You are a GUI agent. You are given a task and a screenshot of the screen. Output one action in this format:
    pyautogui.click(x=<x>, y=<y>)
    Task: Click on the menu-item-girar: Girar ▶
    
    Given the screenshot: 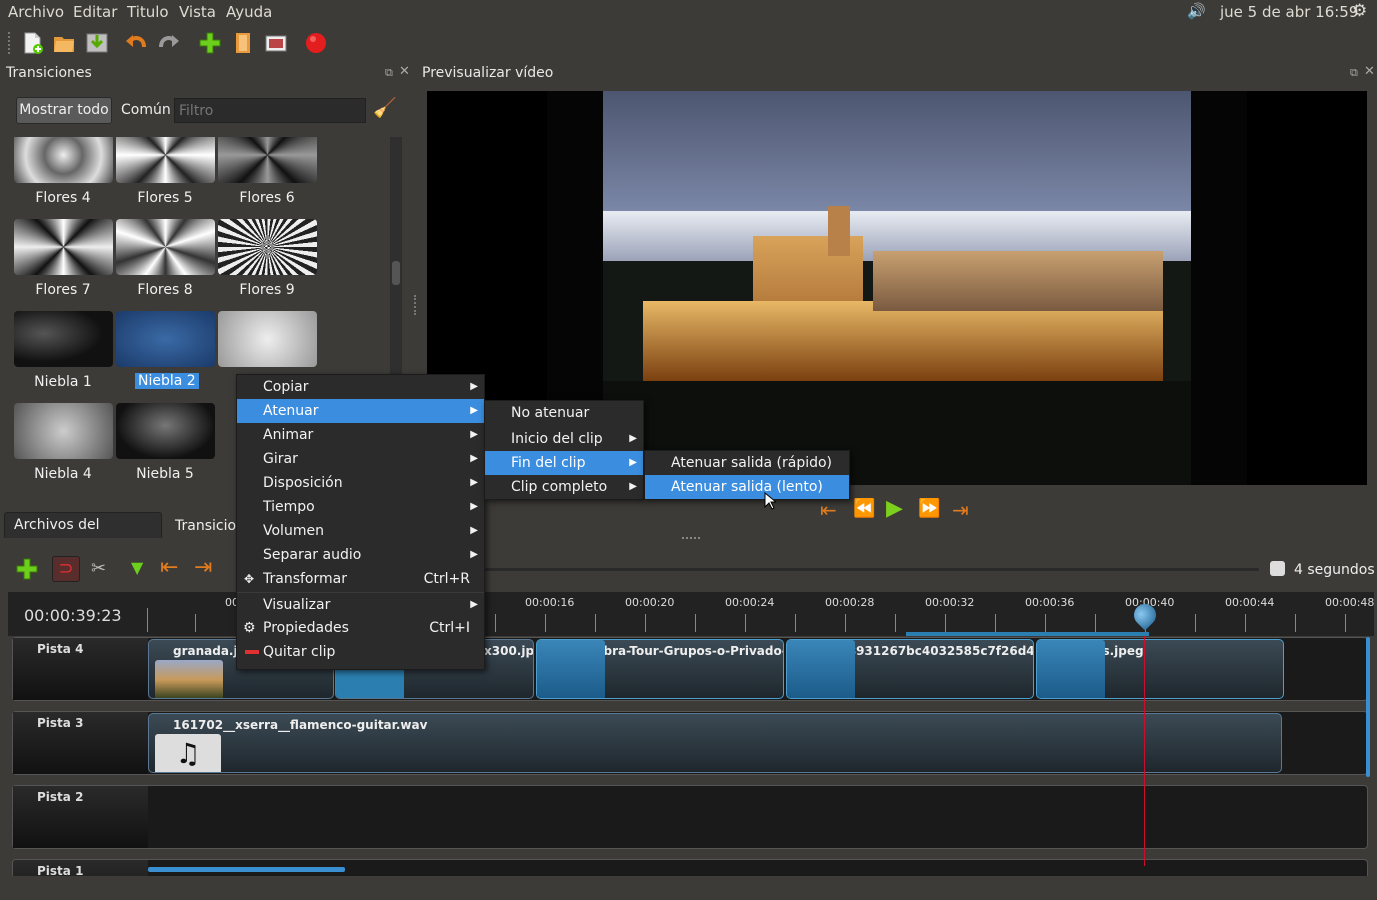 What is the action you would take?
    pyautogui.click(x=360, y=459)
    